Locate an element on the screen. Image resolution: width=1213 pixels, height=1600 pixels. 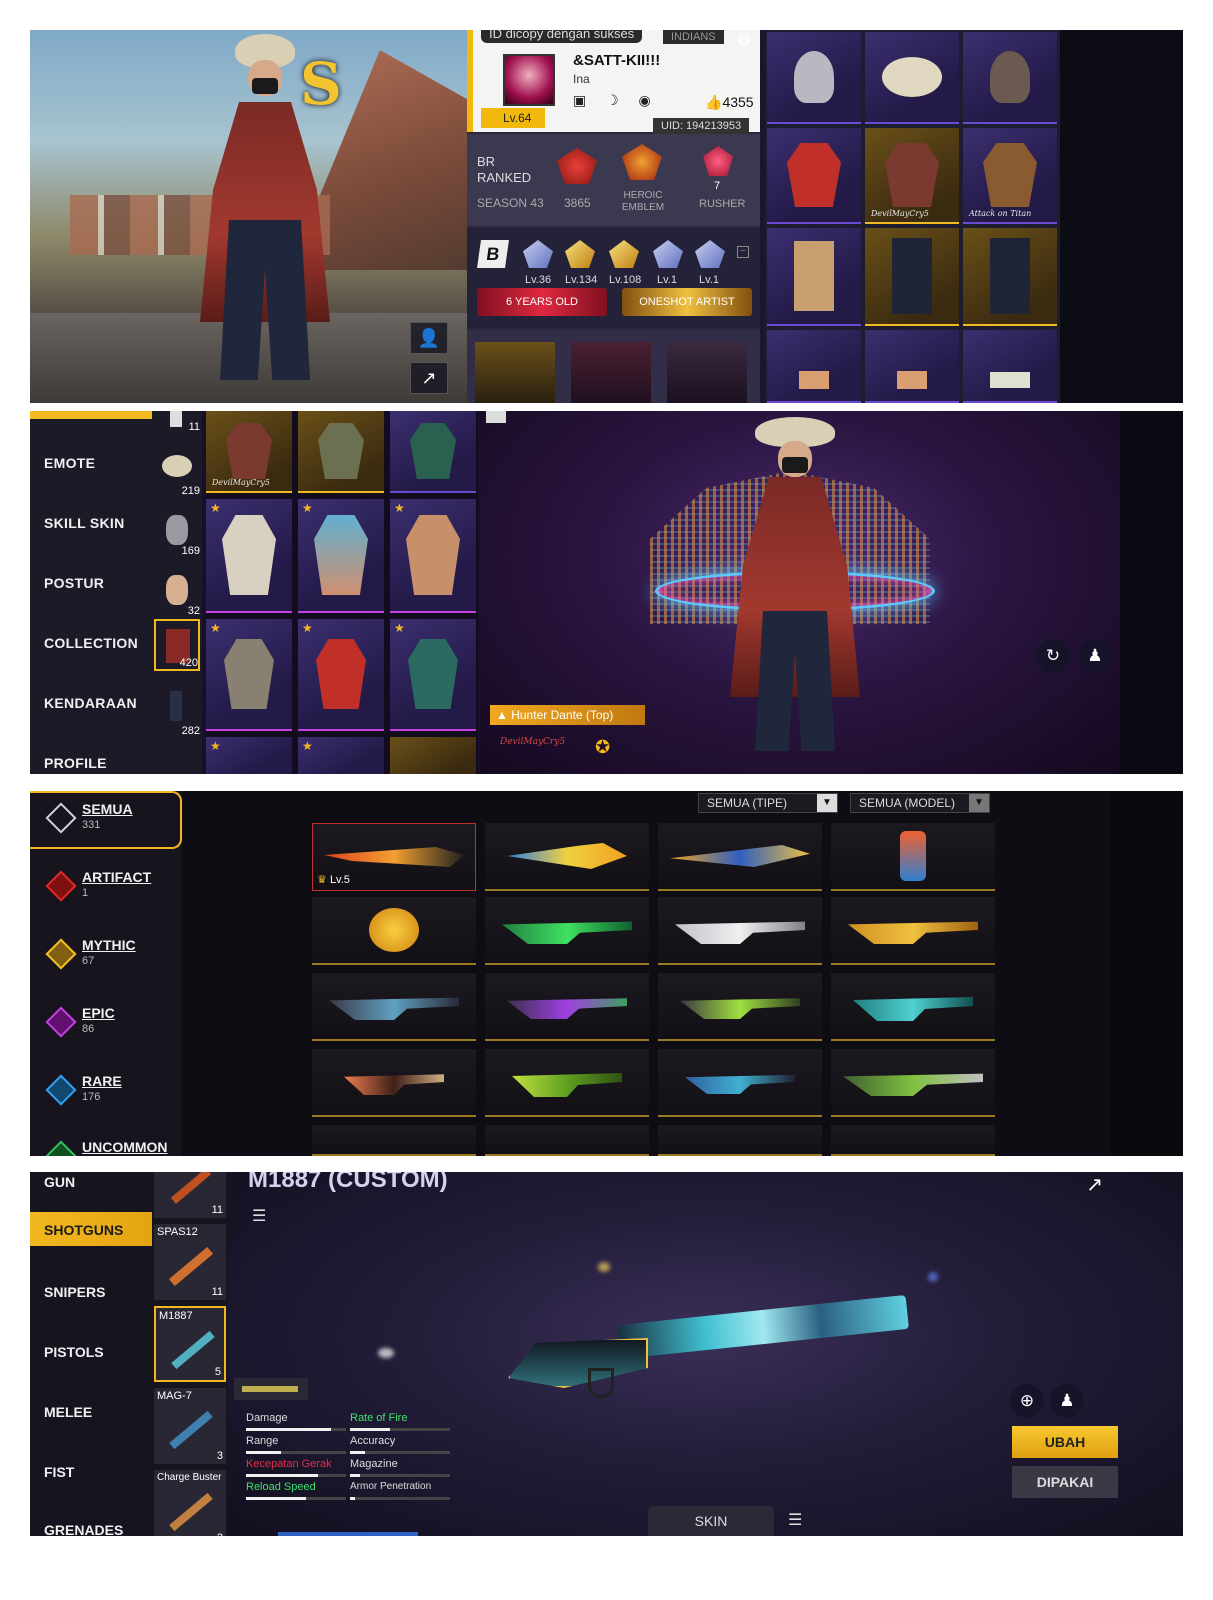
category-pistols: PISTOLS is located at coordinates (74, 1352).